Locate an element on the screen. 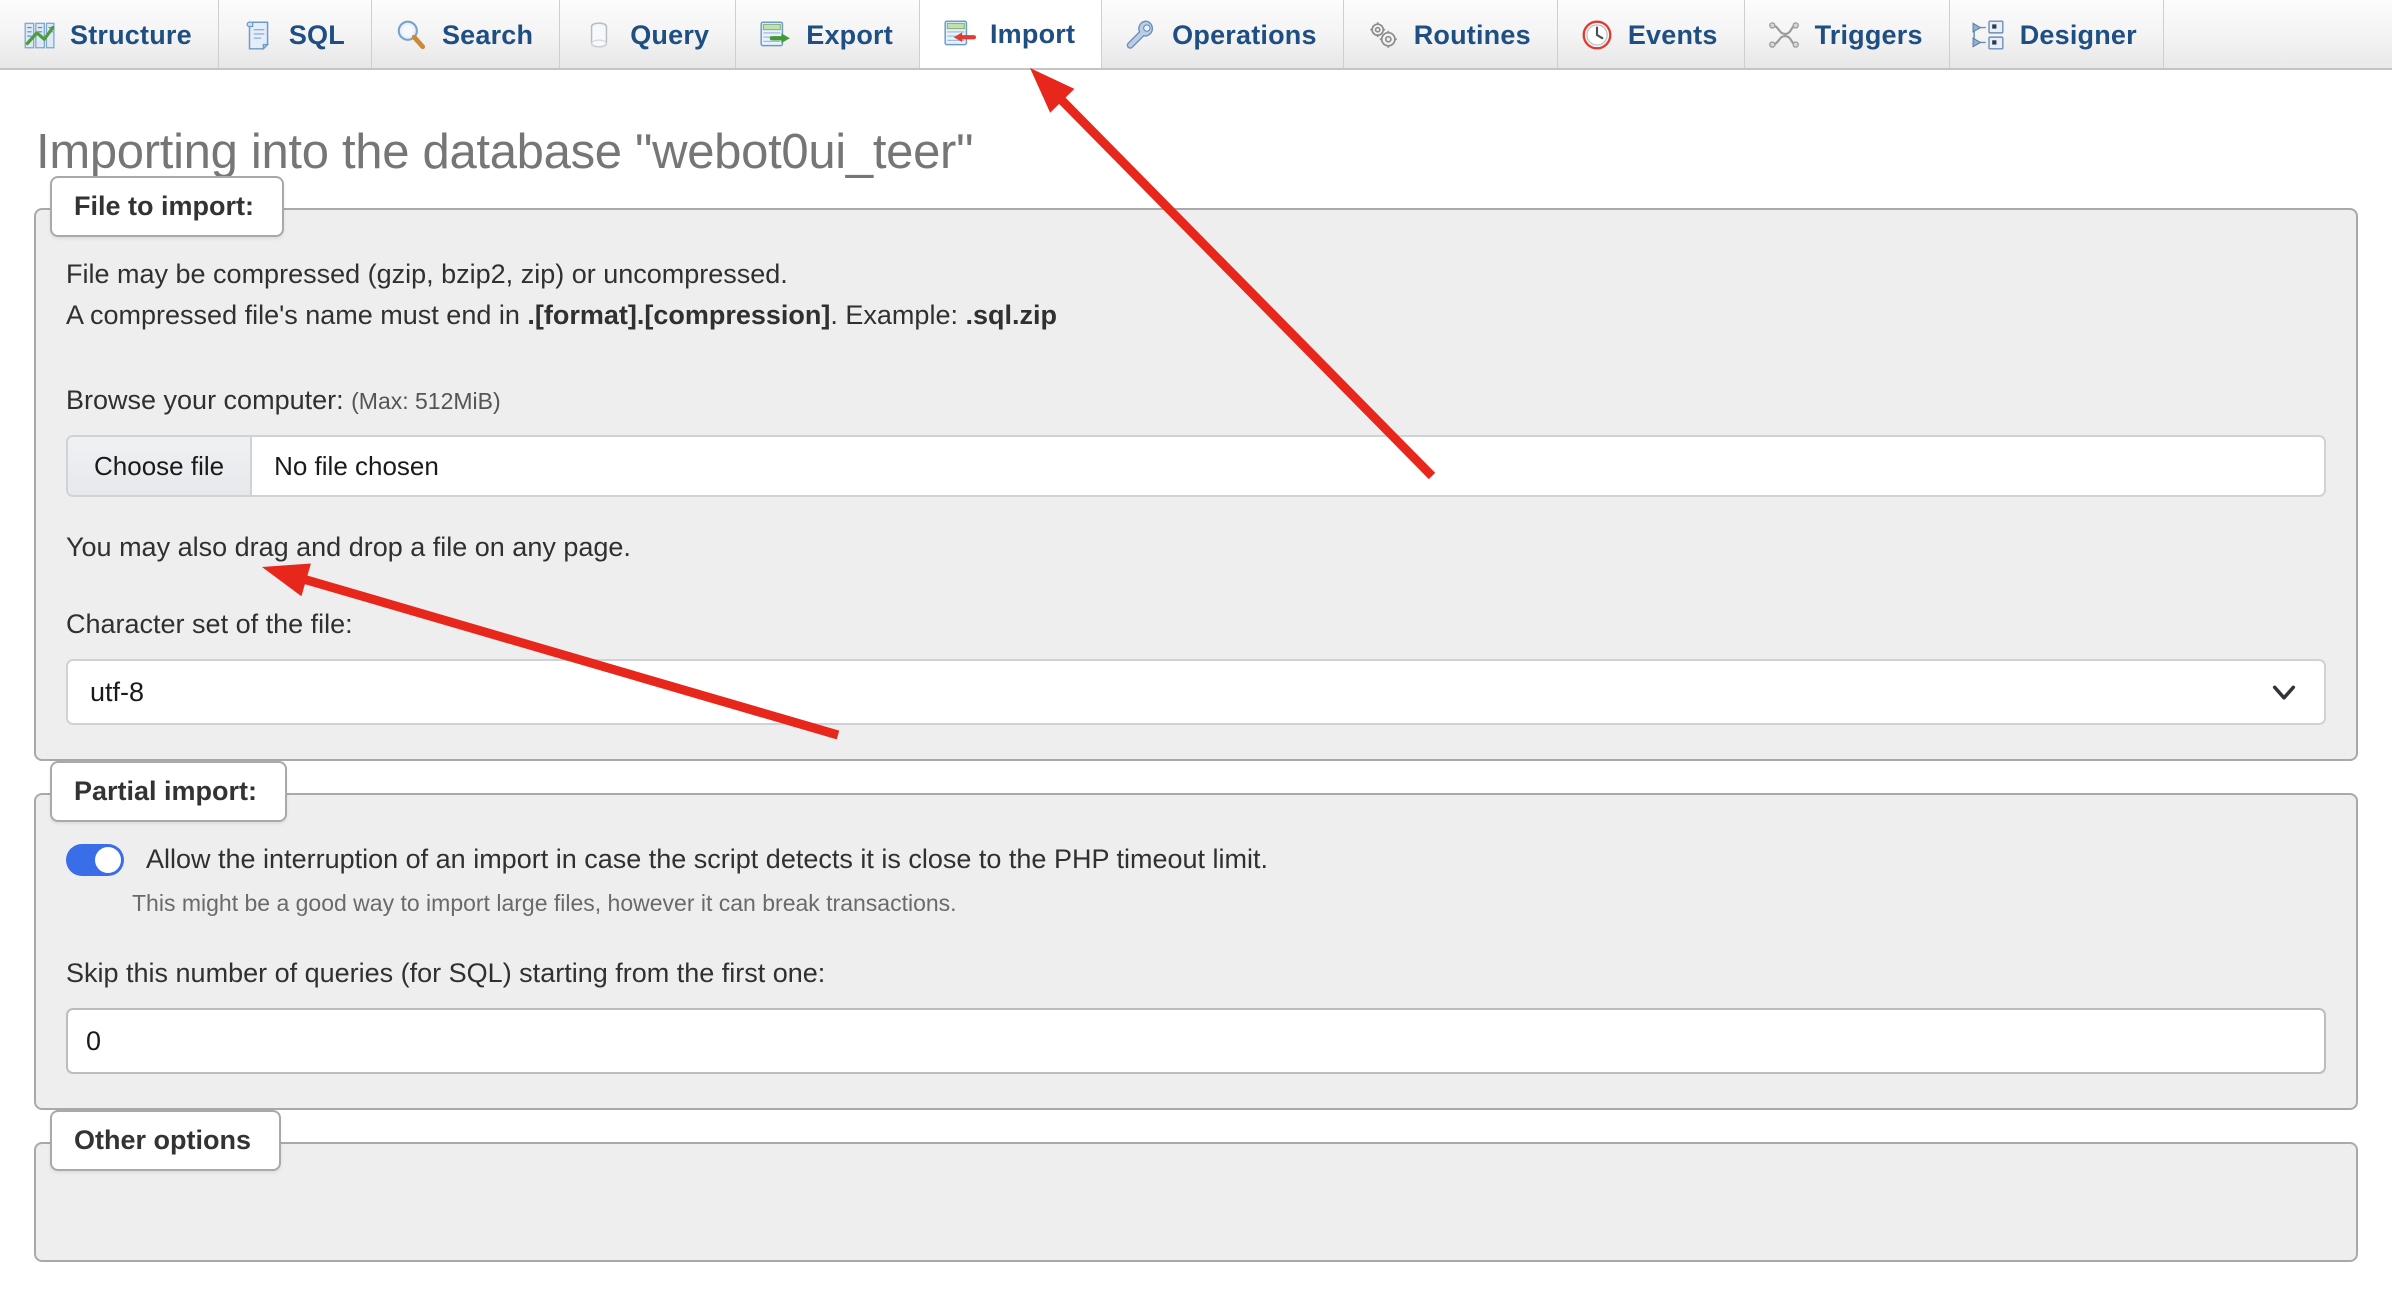 The width and height of the screenshot is (2392, 1294). compression-format-pattern: .[format].[compression] is located at coordinates (679, 315).